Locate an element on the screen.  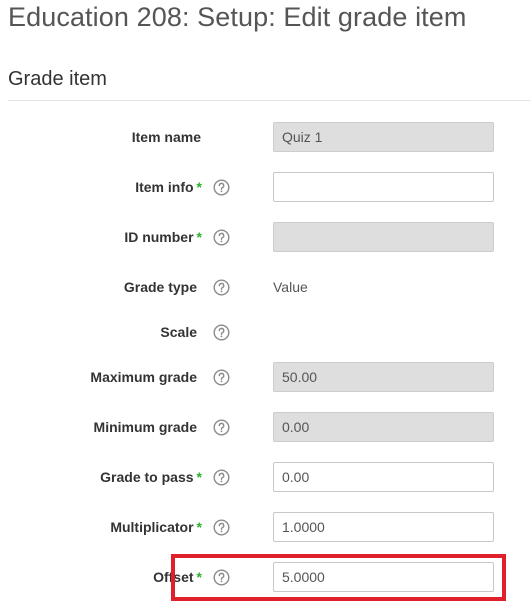
form-row-grade-to-pass: Grade to pass * 0.00 is located at coordinates (265, 477).